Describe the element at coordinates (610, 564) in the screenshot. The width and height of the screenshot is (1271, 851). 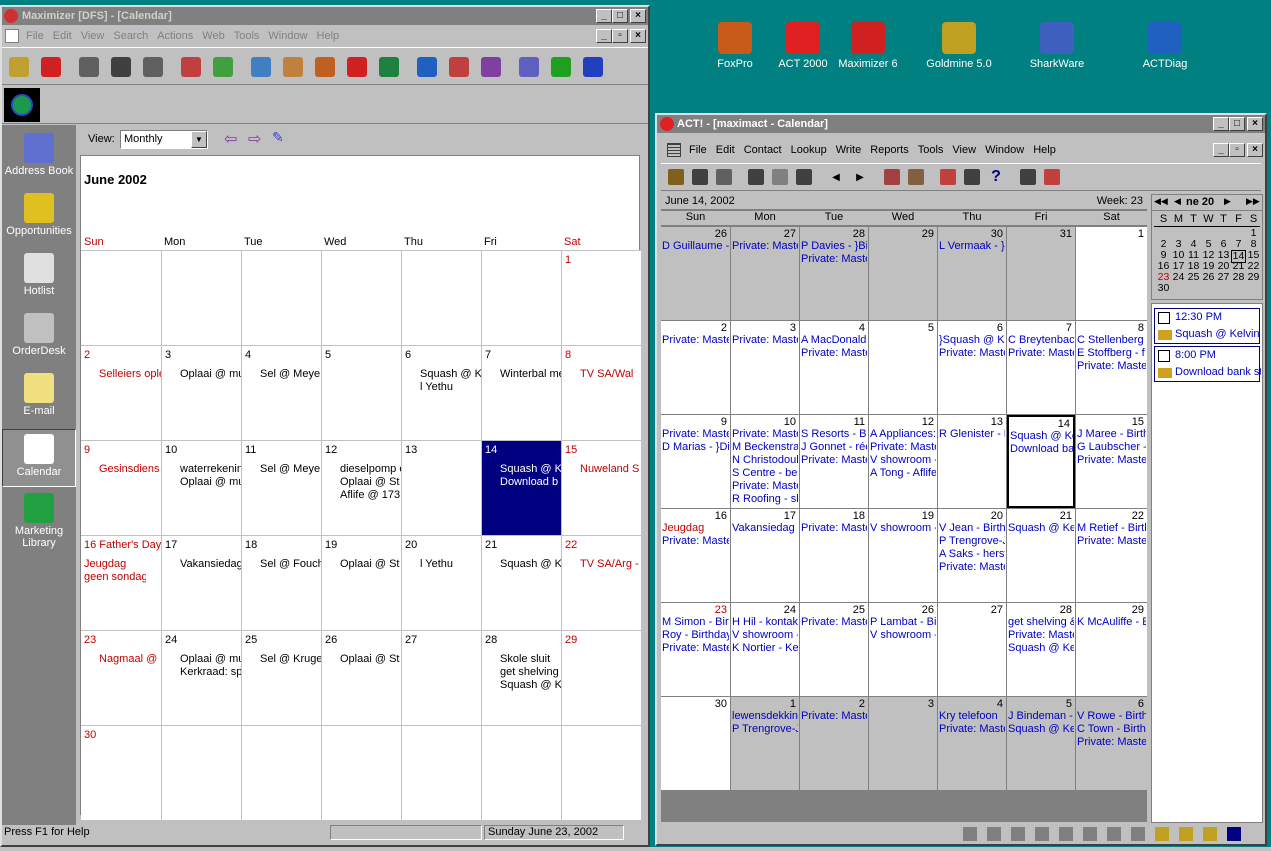
I see `calendar-event: TV SA/Arg -` at that location.